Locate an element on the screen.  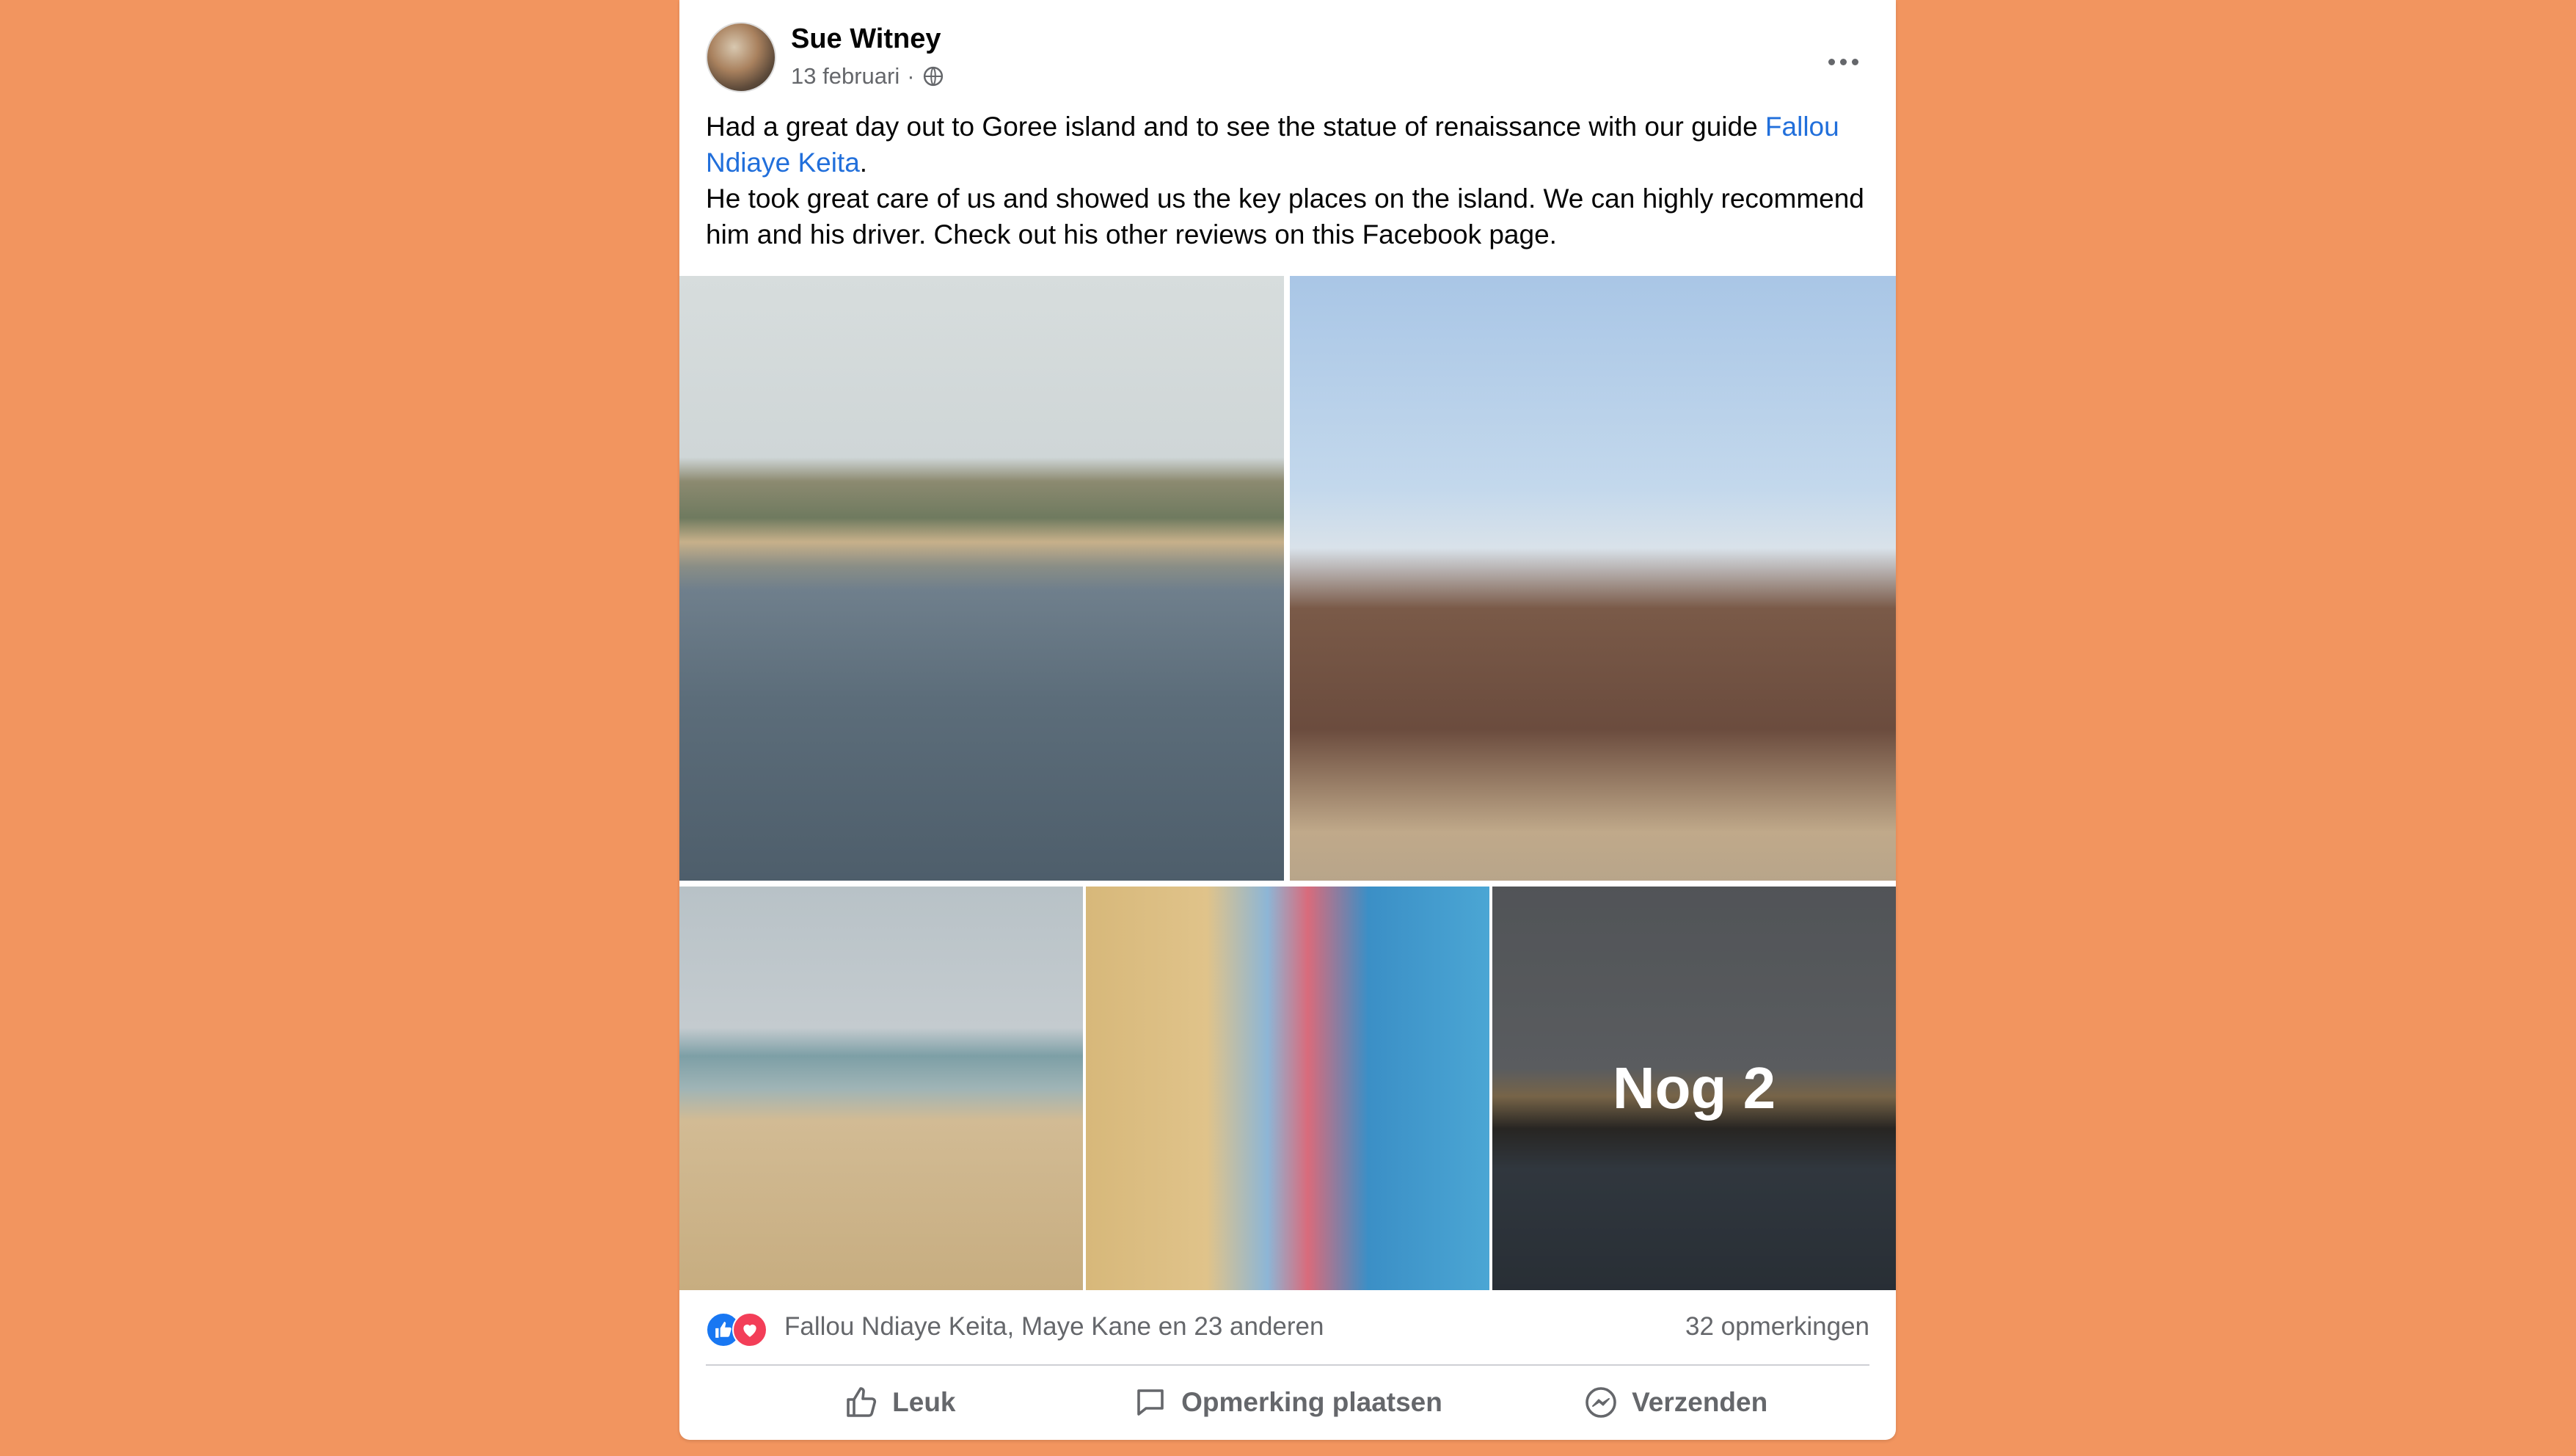
reaction-icons is located at coordinates (744, 1329).